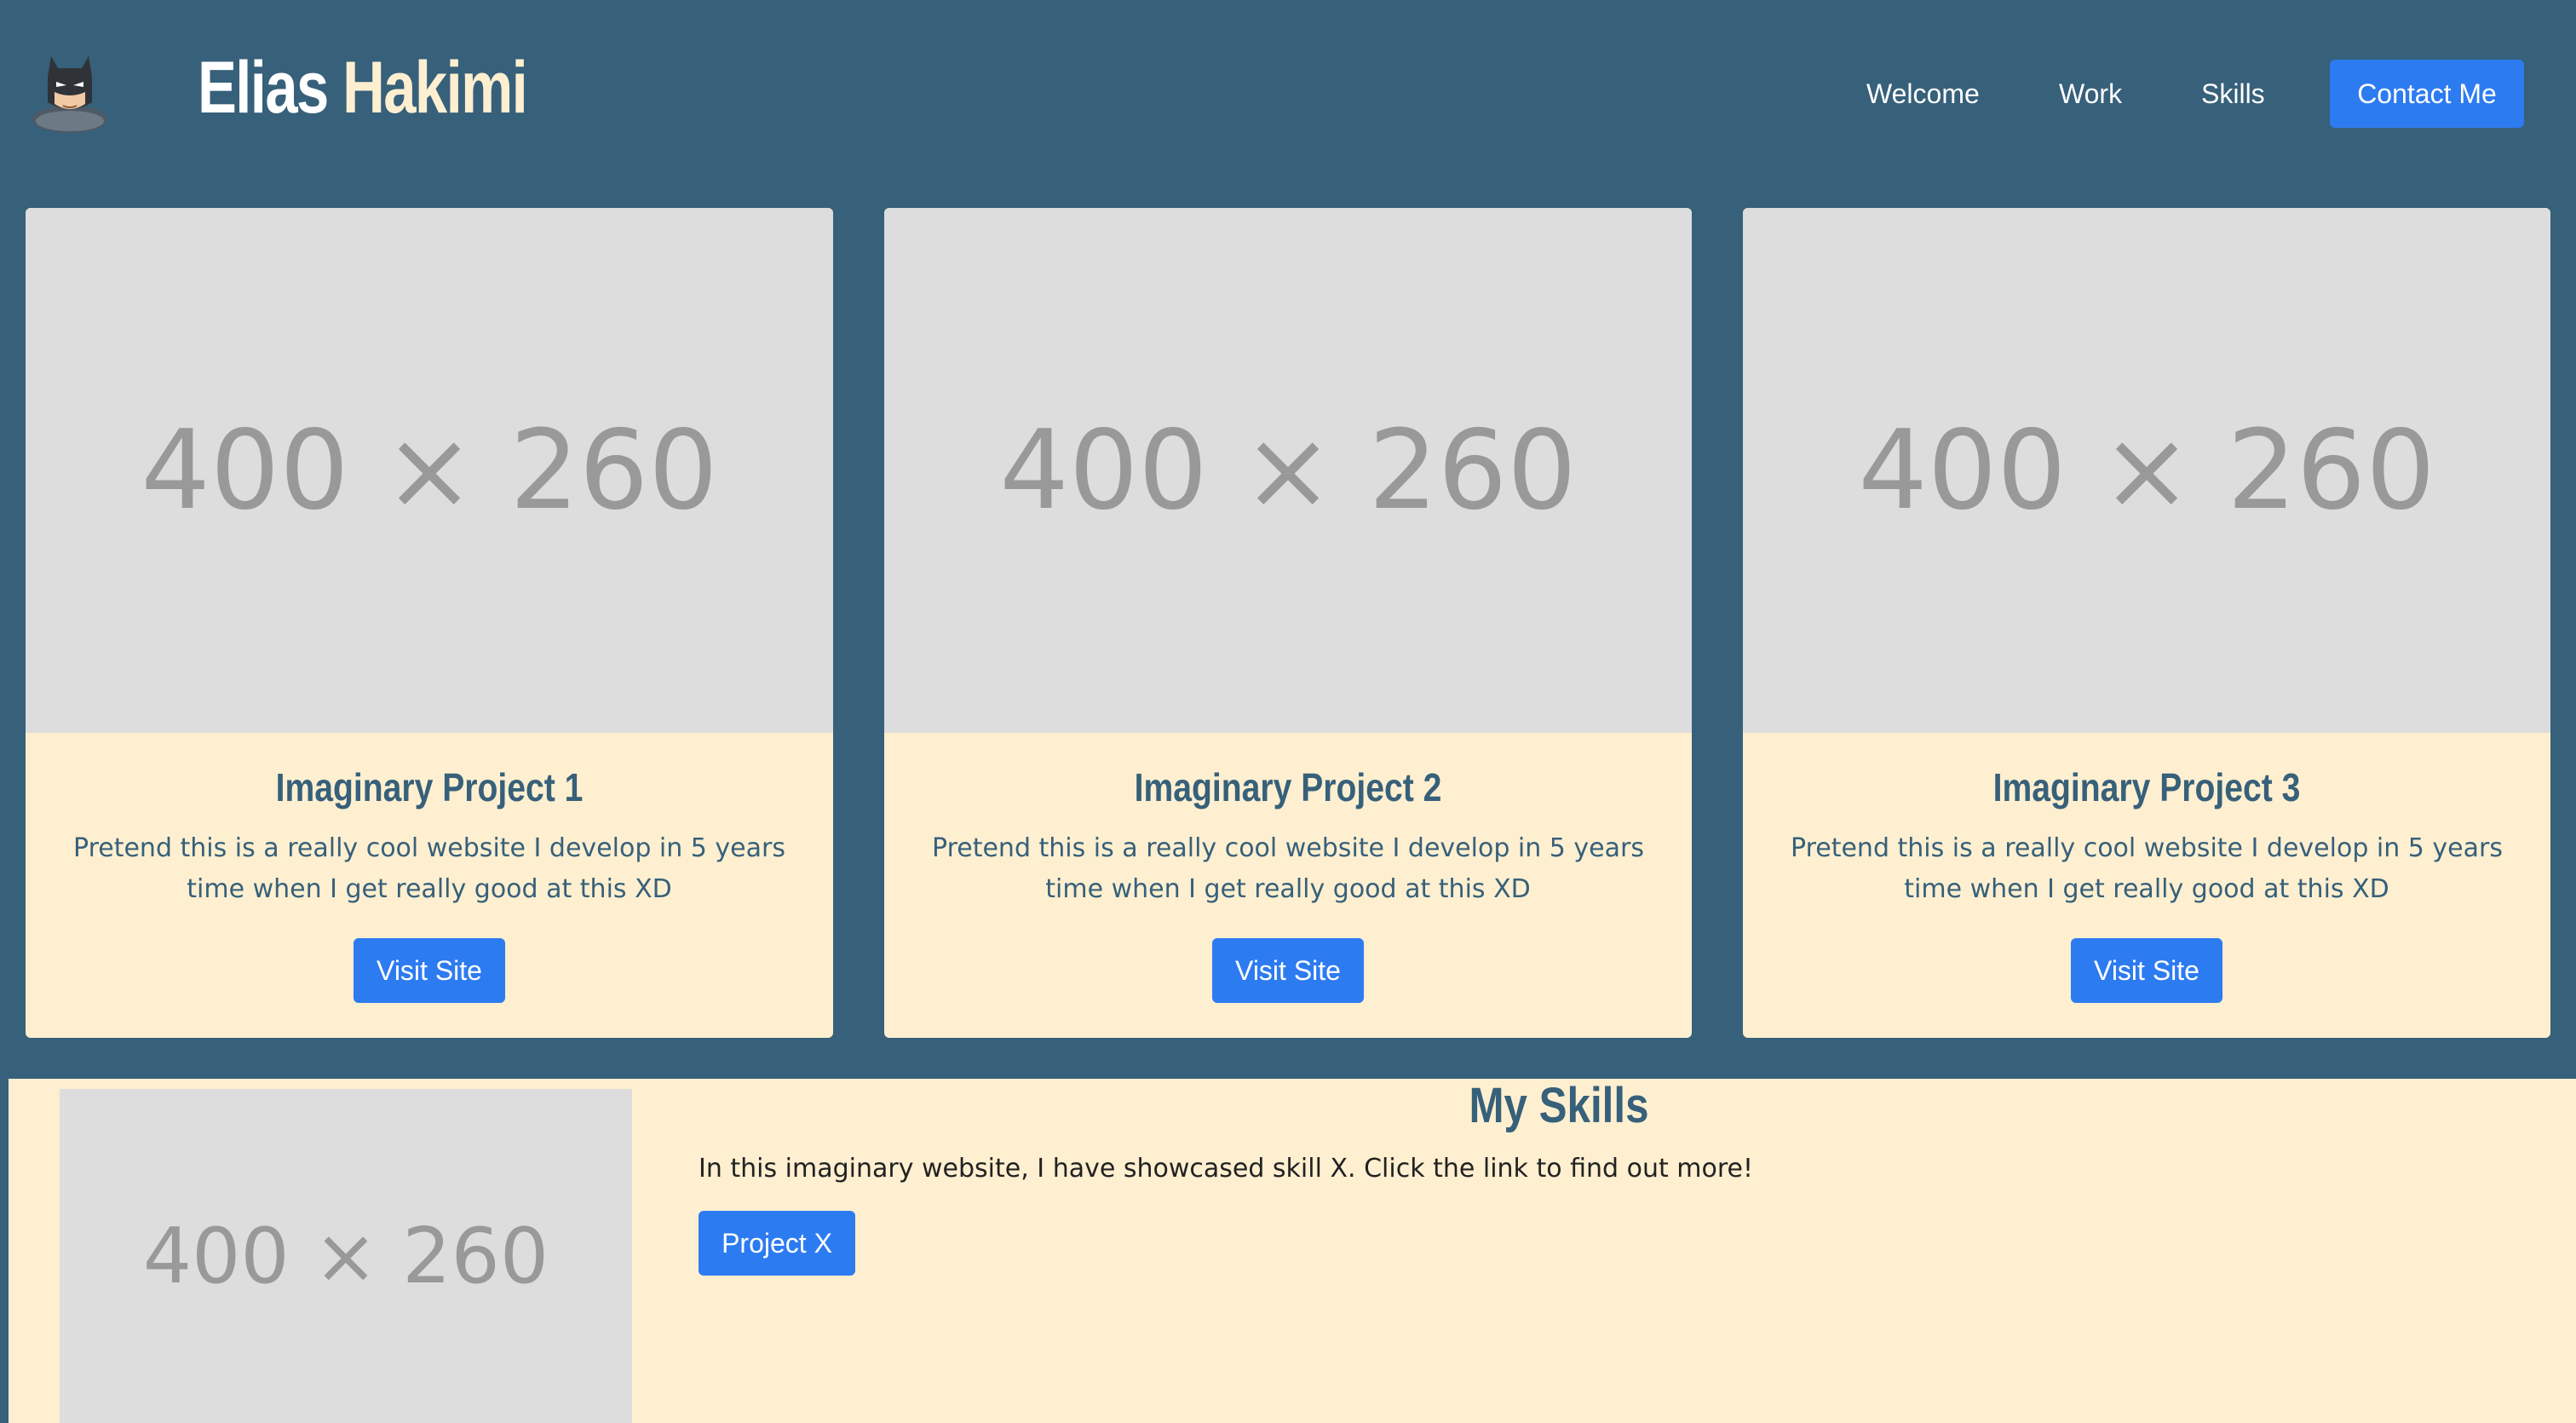  I want to click on brand-name: Elias Hakimi, so click(363, 88).